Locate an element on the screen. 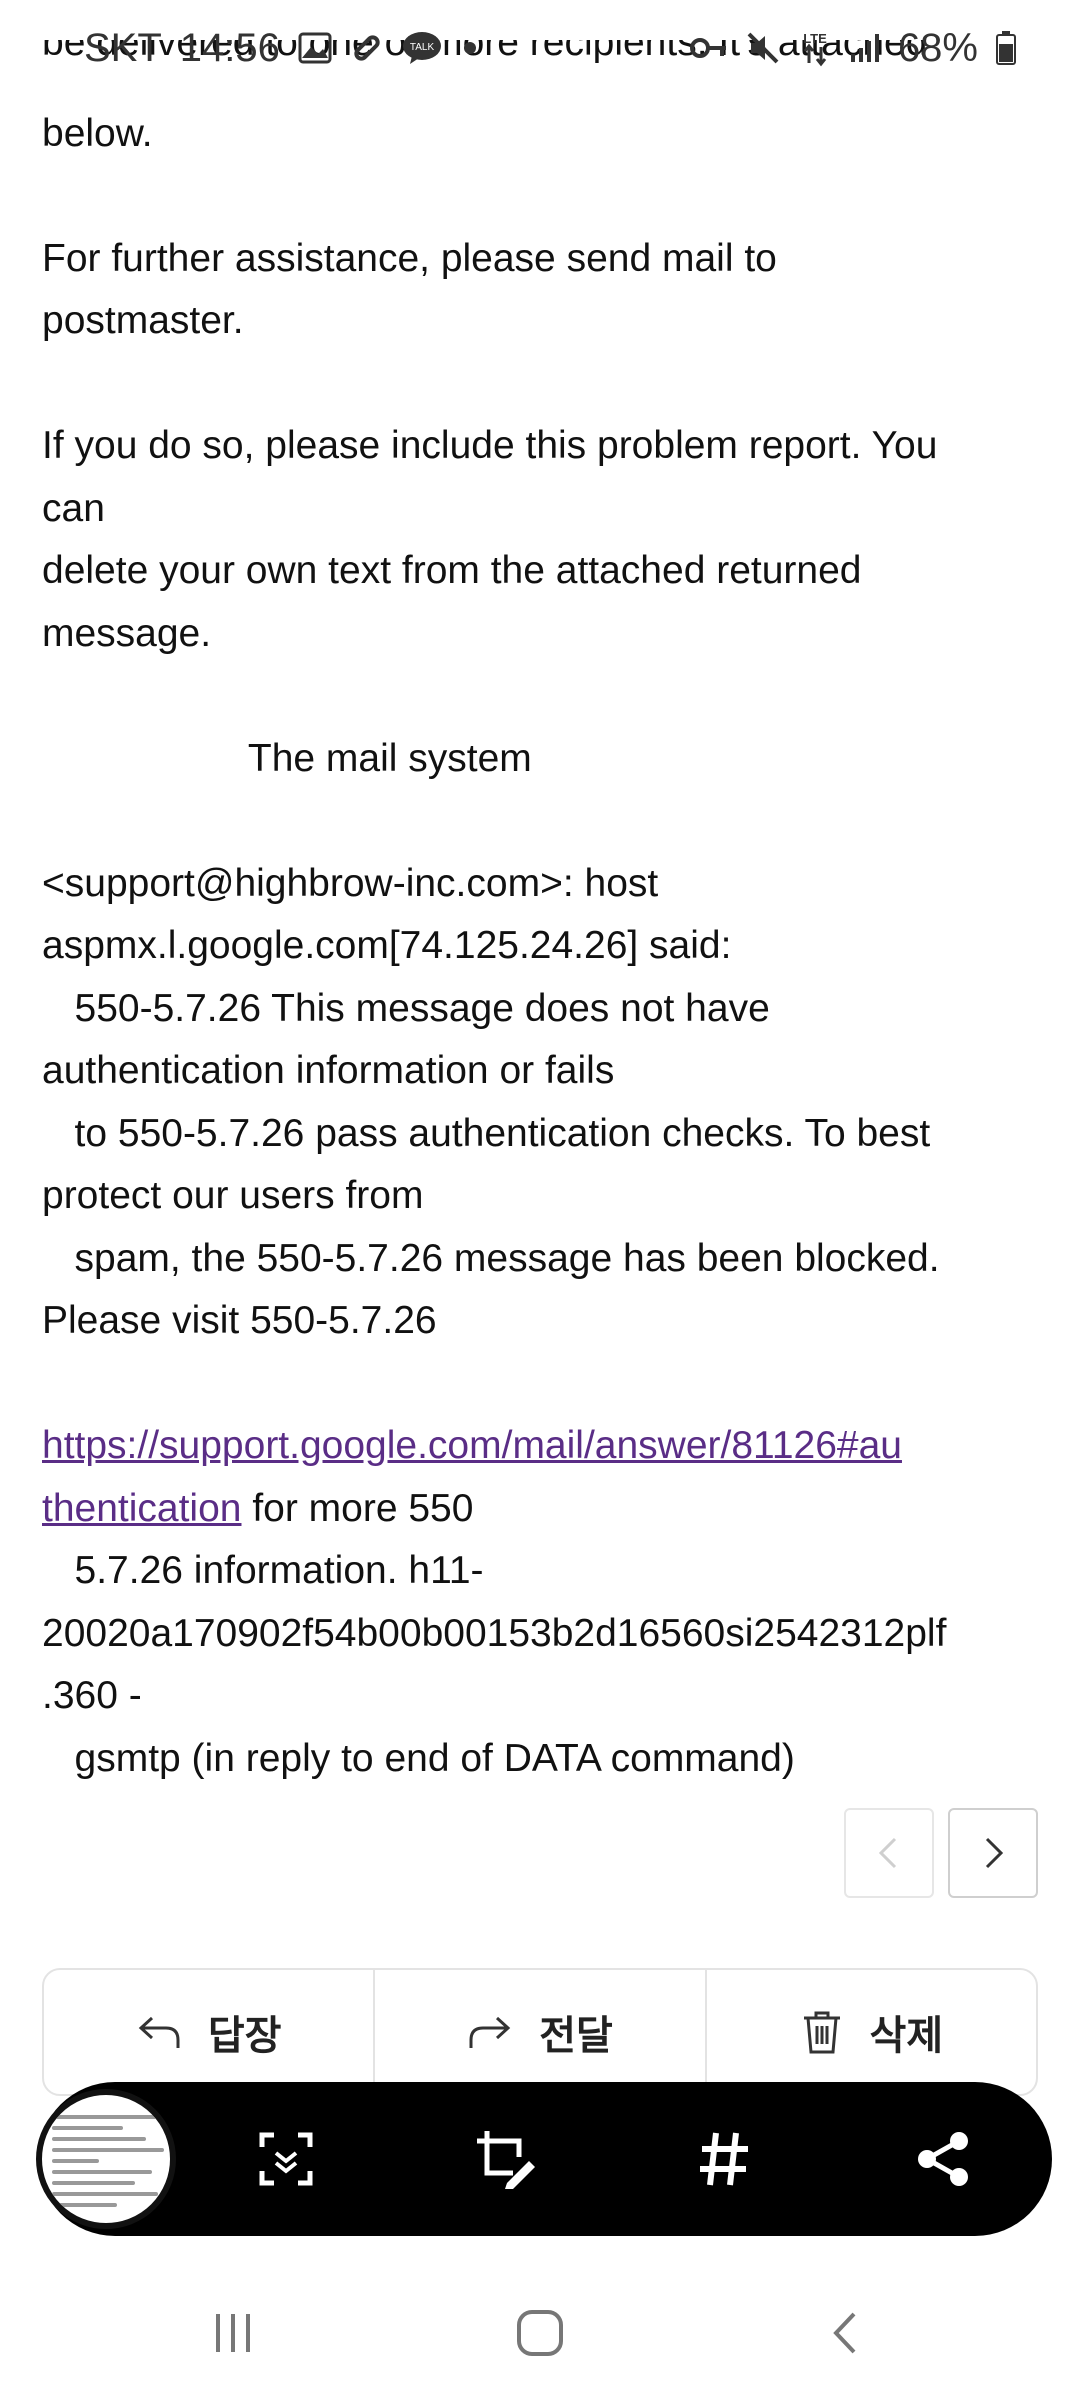 Image resolution: width=1080 pixels, height=2400 pixels. next-message-button is located at coordinates (993, 1853).